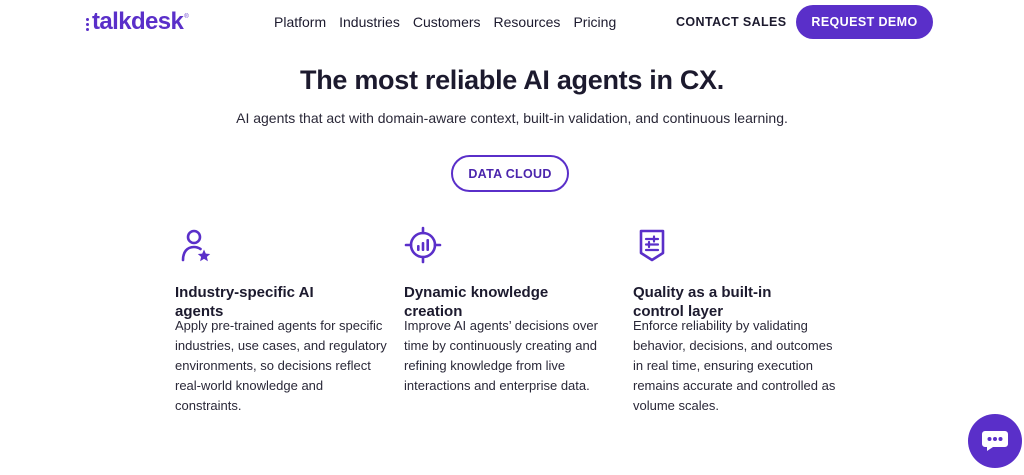  What do you see at coordinates (196, 245) in the screenshot?
I see `user-star-icon` at bounding box center [196, 245].